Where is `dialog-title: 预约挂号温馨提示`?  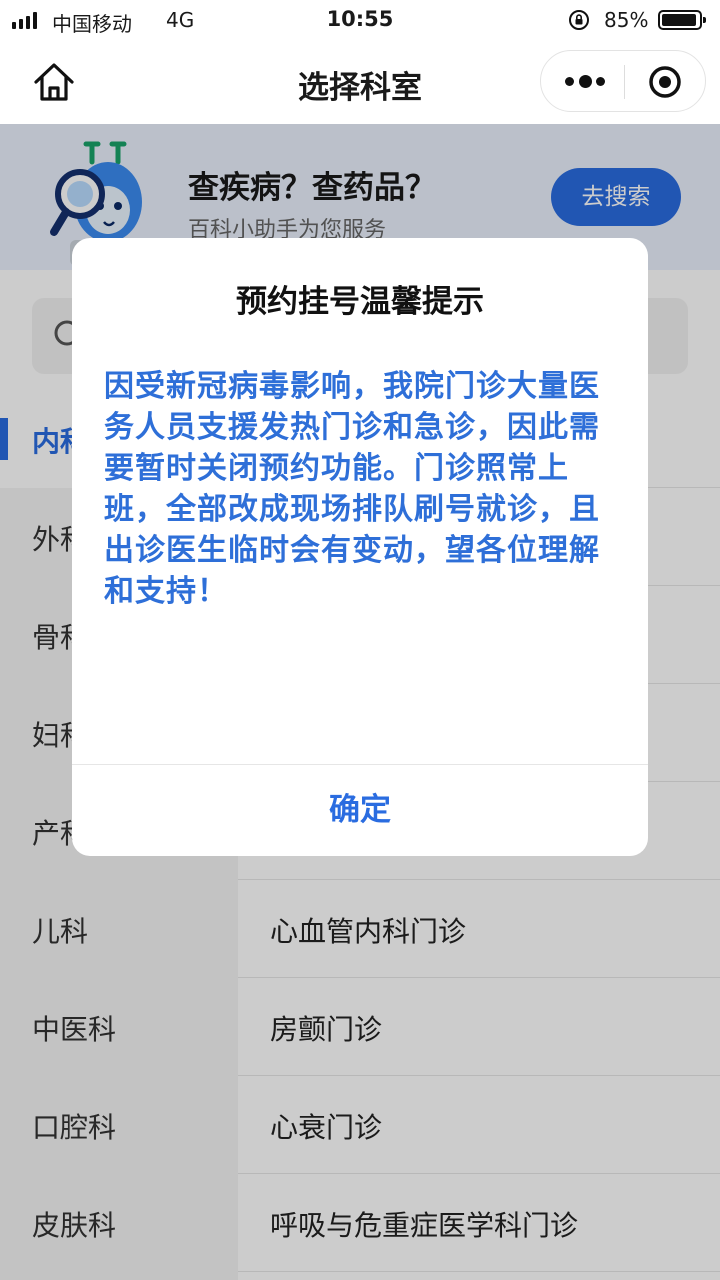
dialog-title: 预约挂号温馨提示 is located at coordinates (360, 302).